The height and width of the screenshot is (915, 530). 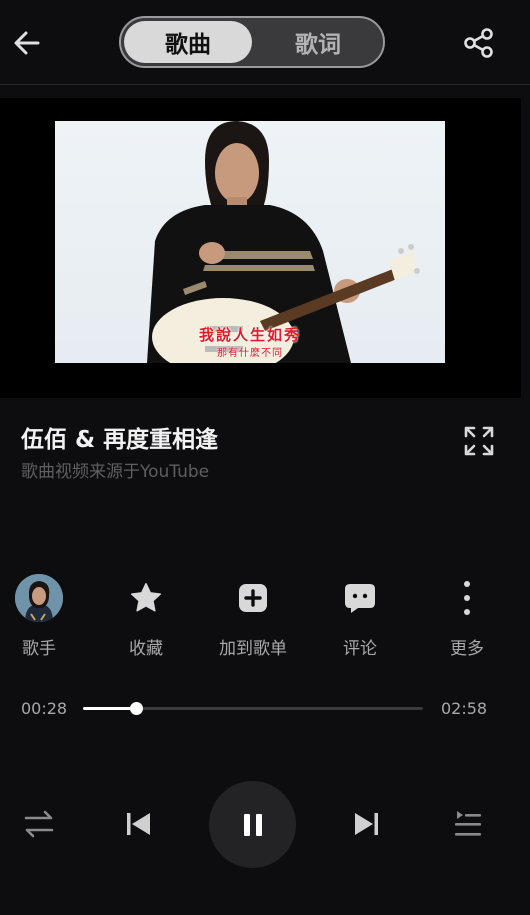 What do you see at coordinates (467, 598) in the screenshot?
I see `more-vertical-icon` at bounding box center [467, 598].